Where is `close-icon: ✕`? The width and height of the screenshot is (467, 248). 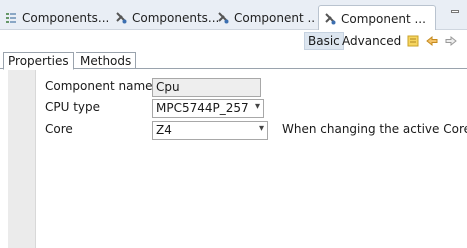 close-icon: ✕ is located at coordinates (434, 18).